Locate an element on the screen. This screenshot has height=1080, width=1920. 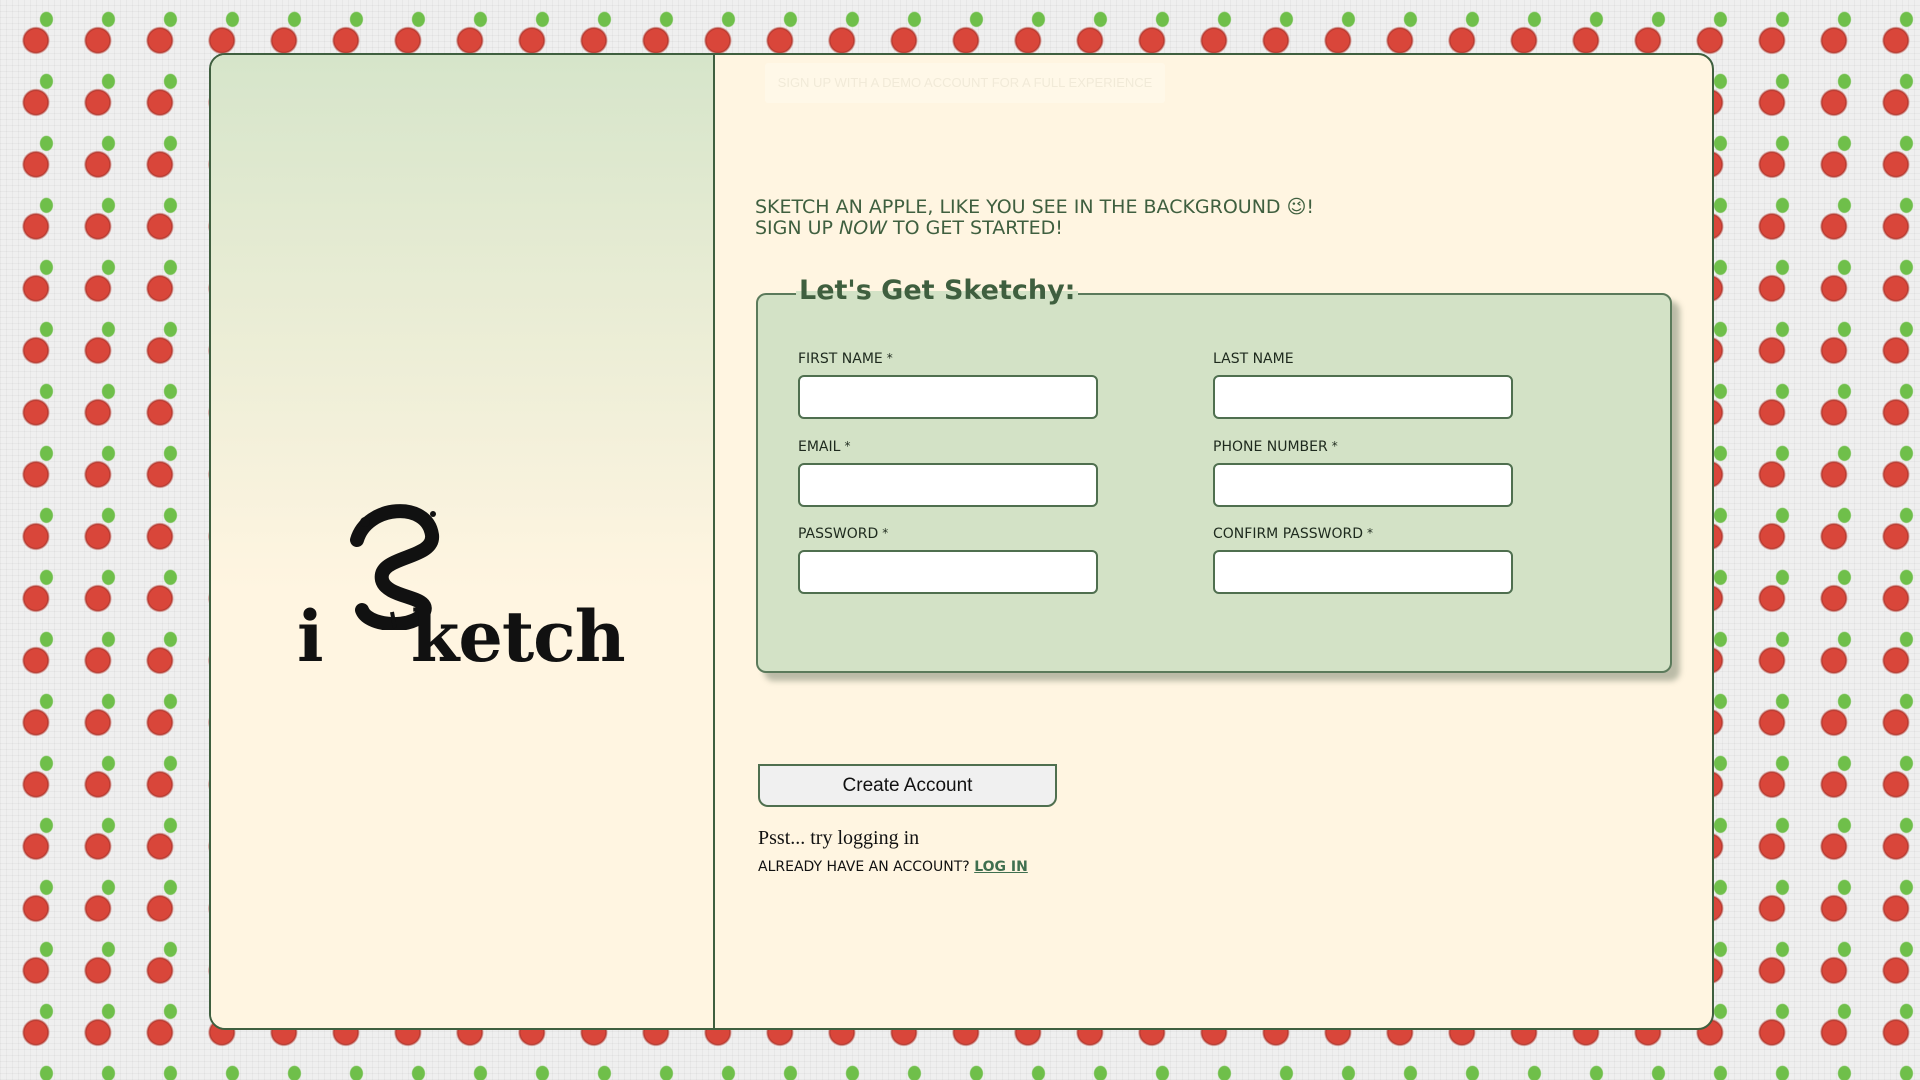
phone-label-text: Phone Number is located at coordinates (1270, 447).